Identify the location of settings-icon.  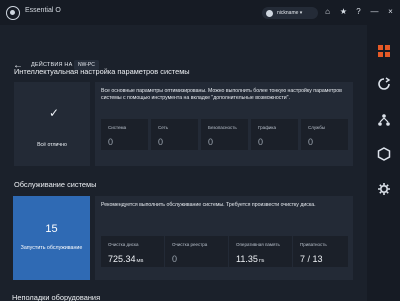
(384, 189).